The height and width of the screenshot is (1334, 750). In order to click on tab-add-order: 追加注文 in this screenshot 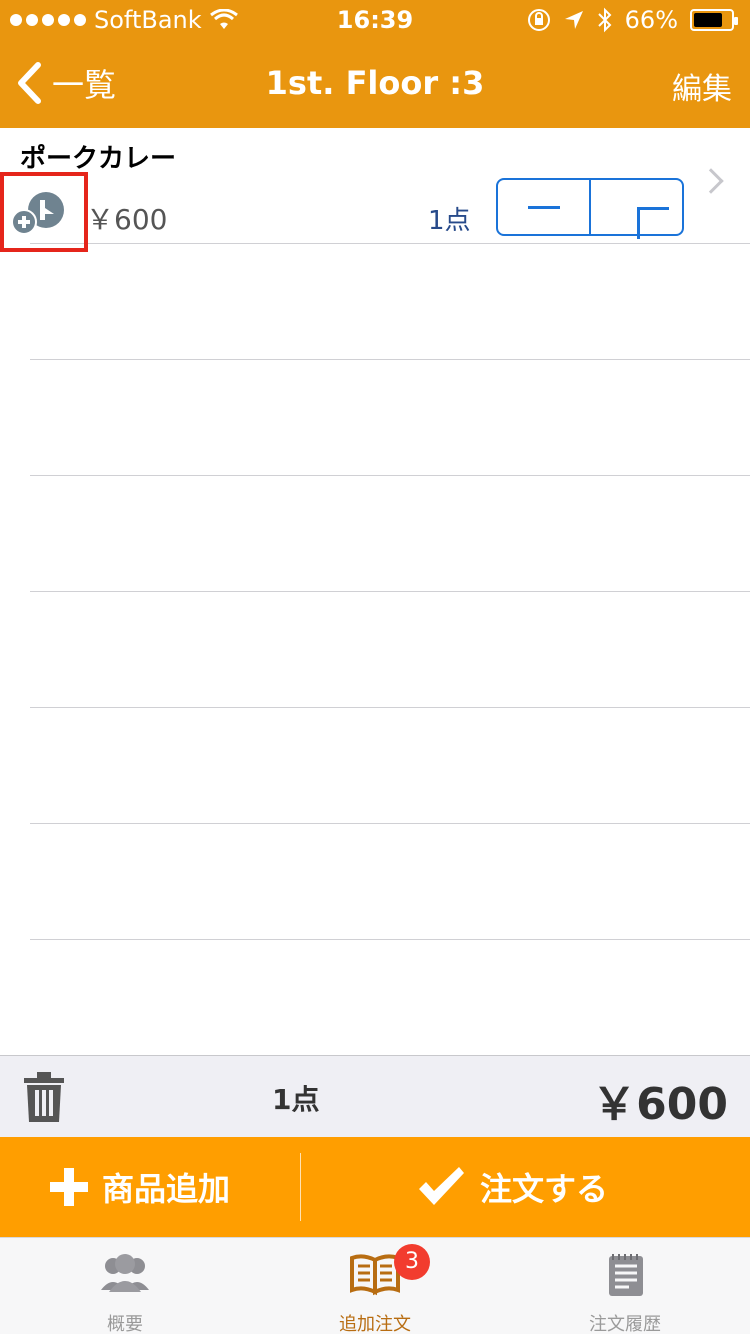, I will do `click(375, 1286)`.